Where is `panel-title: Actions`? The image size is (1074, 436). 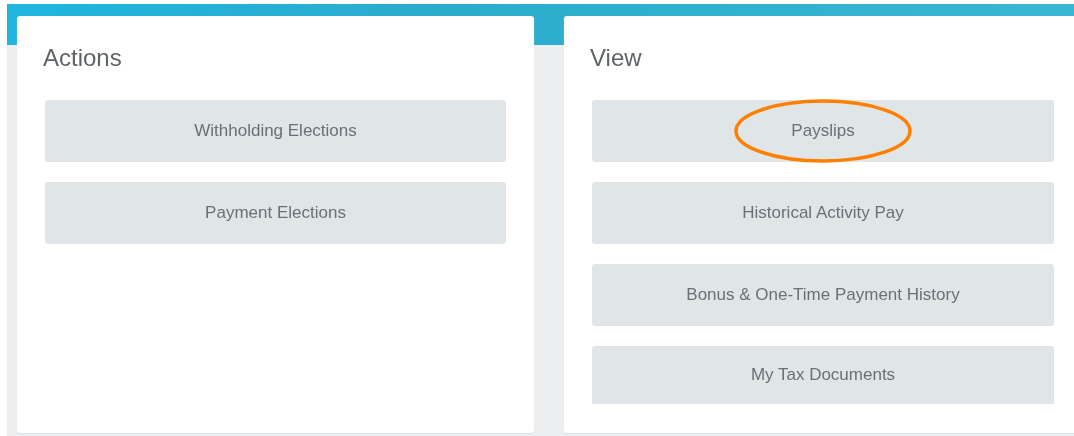
panel-title: Actions is located at coordinates (83, 58).